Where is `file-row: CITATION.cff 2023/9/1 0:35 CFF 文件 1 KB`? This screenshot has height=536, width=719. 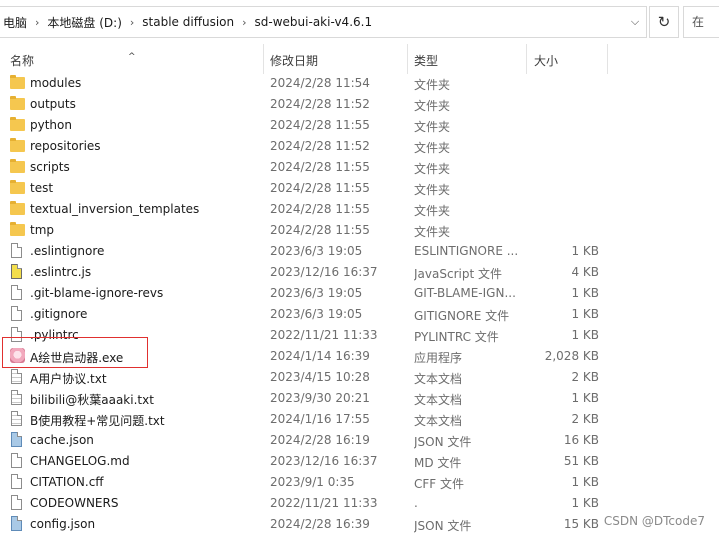
file-row: CITATION.cff 2023/9/1 0:35 CFF 文件 1 KB is located at coordinates (359, 482).